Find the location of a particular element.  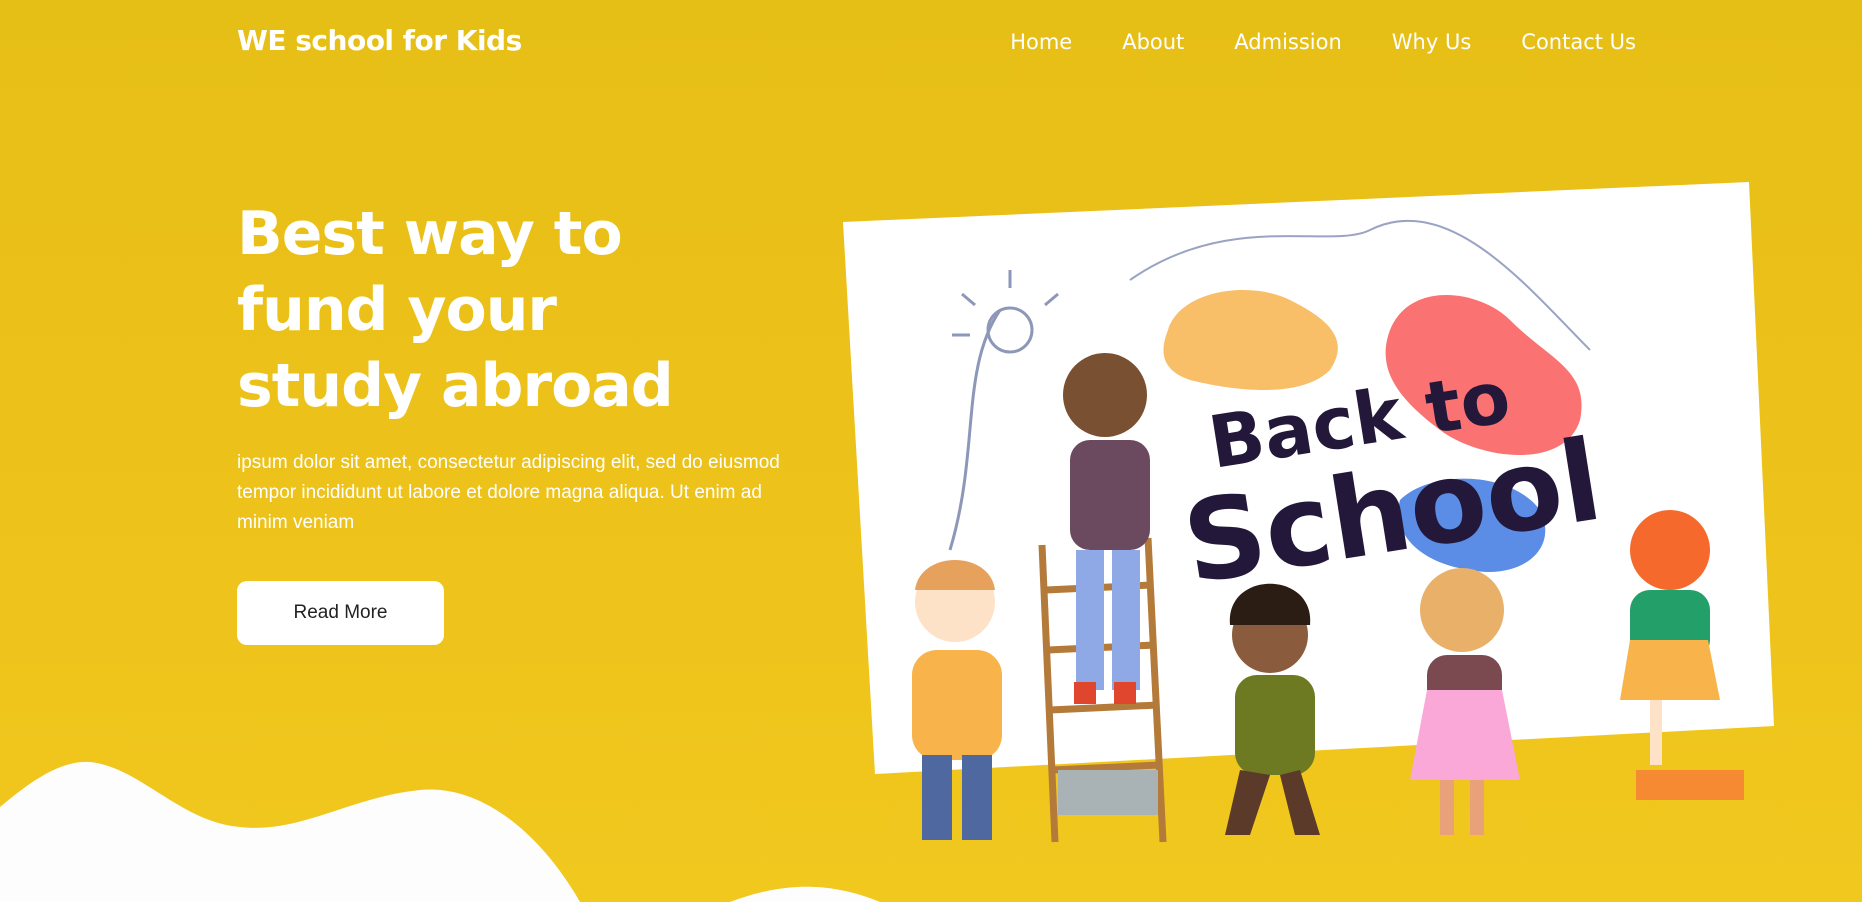

nav-admission: Admission is located at coordinates (1288, 42).